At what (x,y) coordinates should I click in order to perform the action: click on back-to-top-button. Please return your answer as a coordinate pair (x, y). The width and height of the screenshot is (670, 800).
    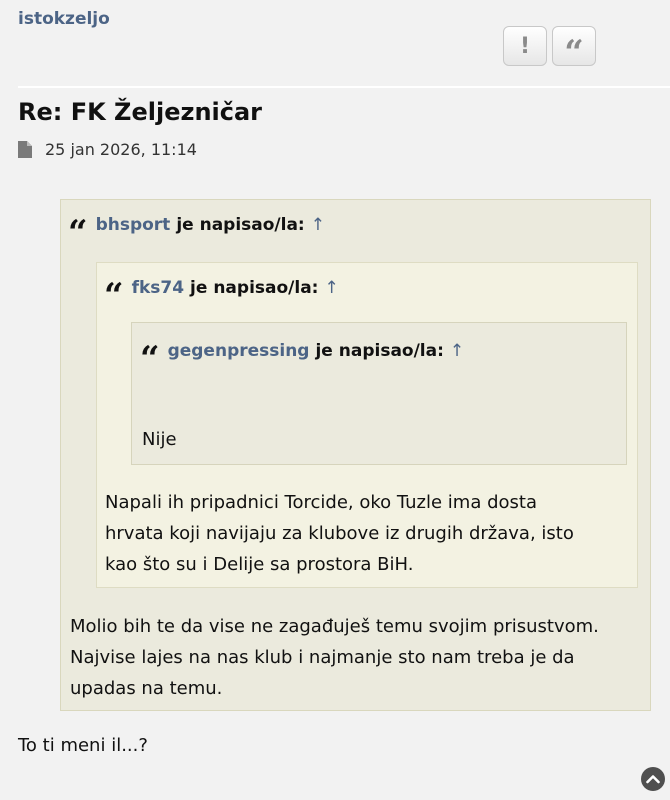
    Looking at the image, I should click on (653, 779).